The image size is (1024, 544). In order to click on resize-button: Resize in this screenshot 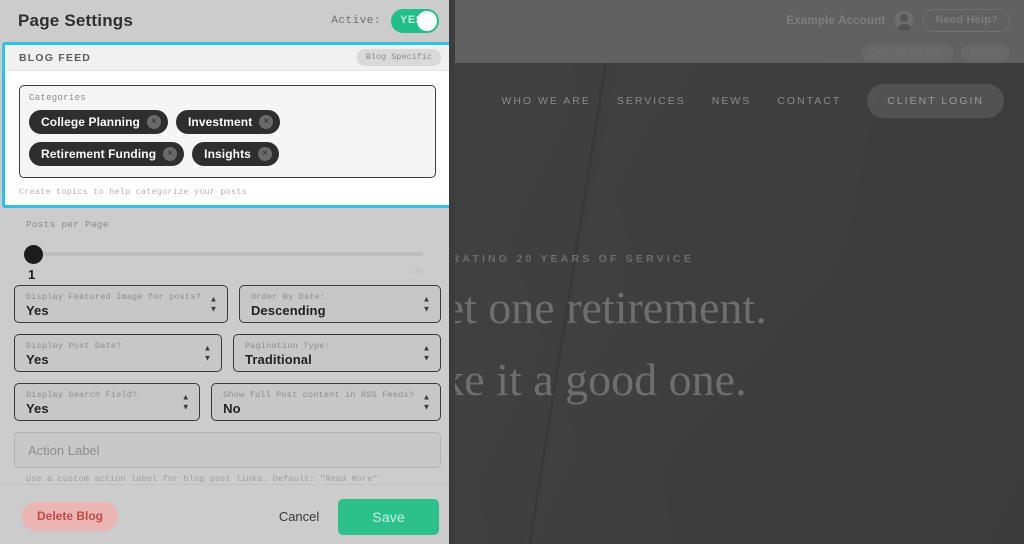, I will do `click(985, 53)`.